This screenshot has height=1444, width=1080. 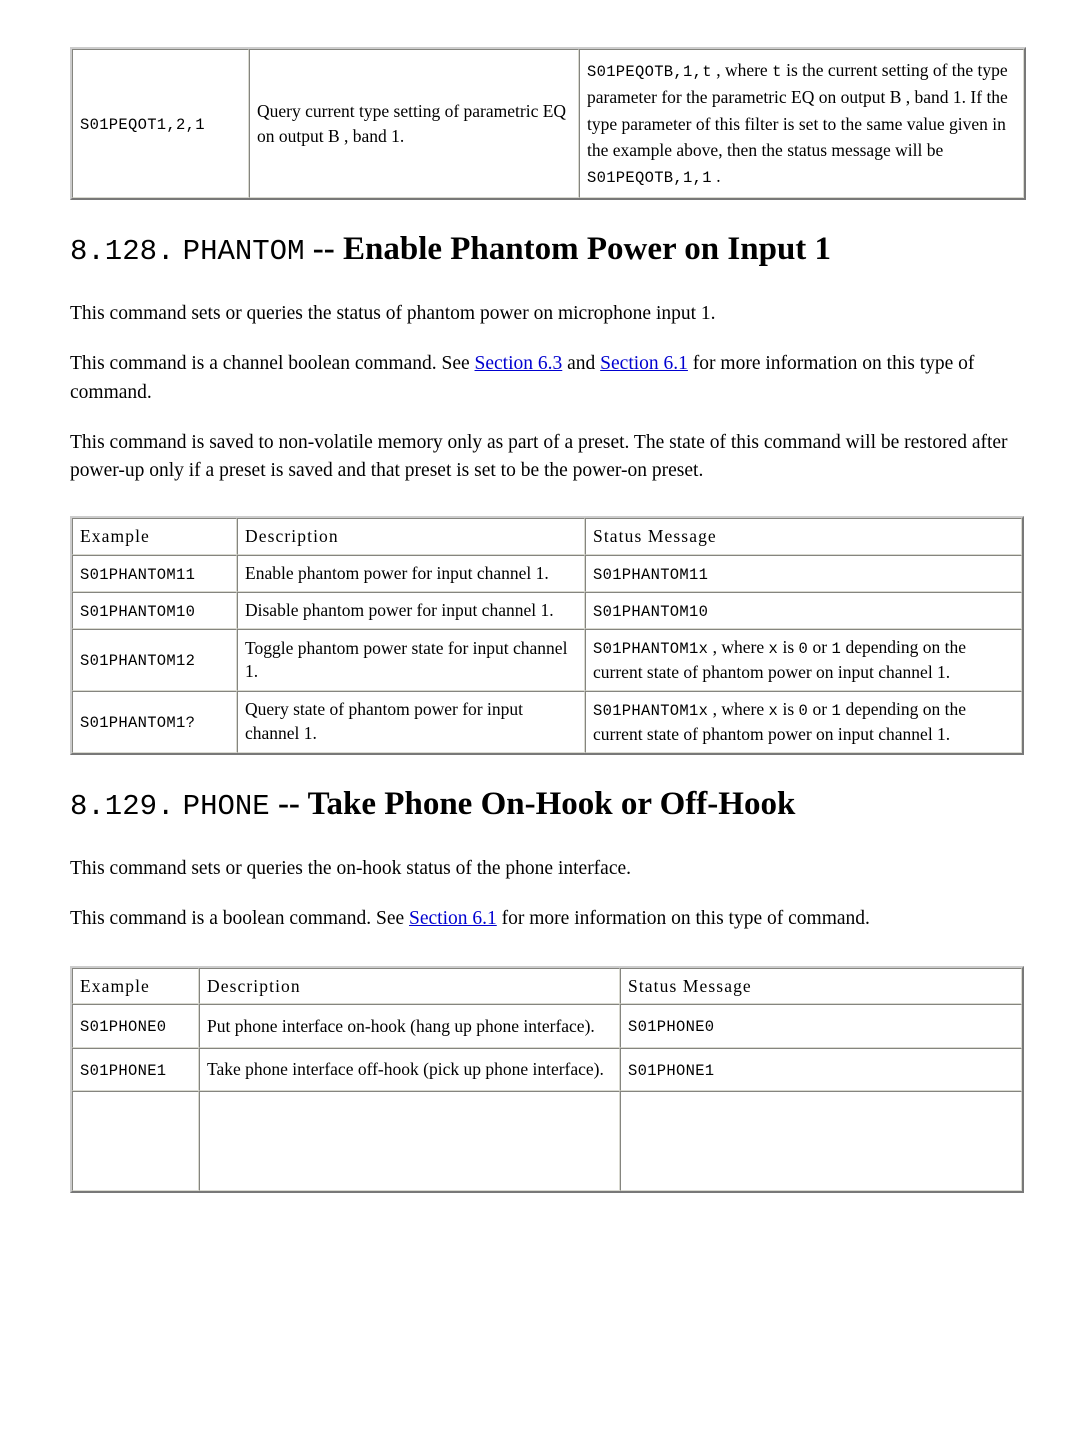 I want to click on mono-token: S01PEQOTB,1,t, so click(x=649, y=72).